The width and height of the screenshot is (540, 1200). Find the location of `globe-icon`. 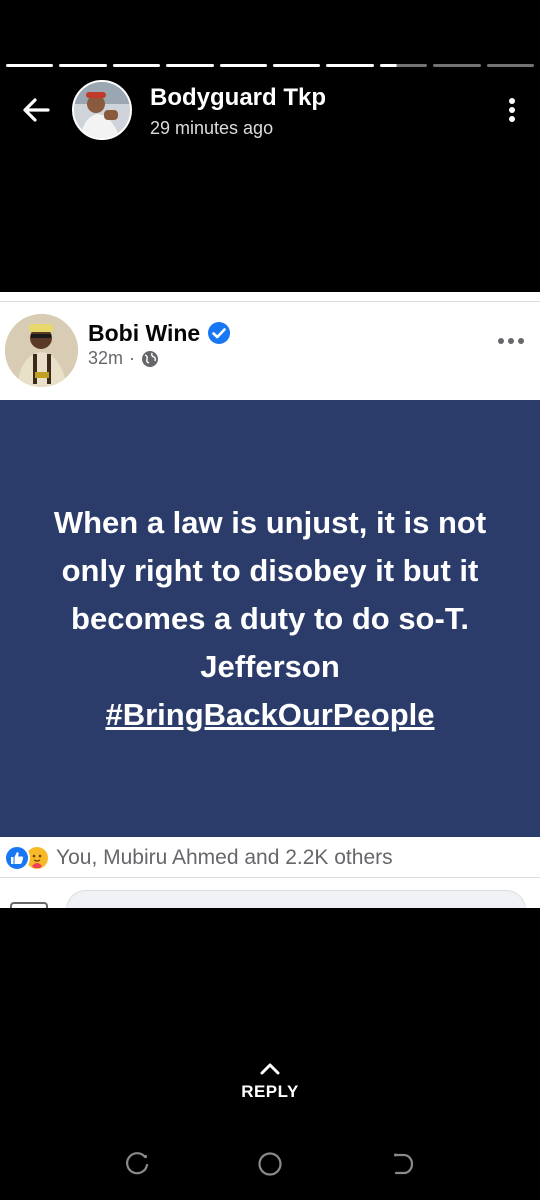

globe-icon is located at coordinates (150, 358).